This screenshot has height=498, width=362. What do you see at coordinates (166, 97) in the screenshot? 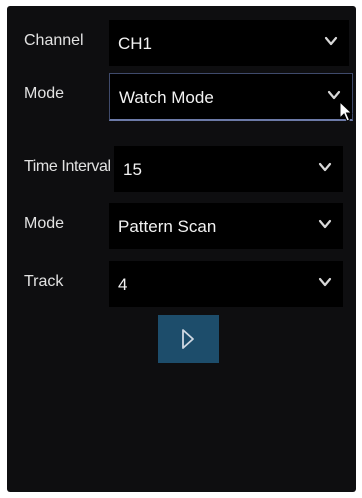
I see `mode-value: Watch Mode` at bounding box center [166, 97].